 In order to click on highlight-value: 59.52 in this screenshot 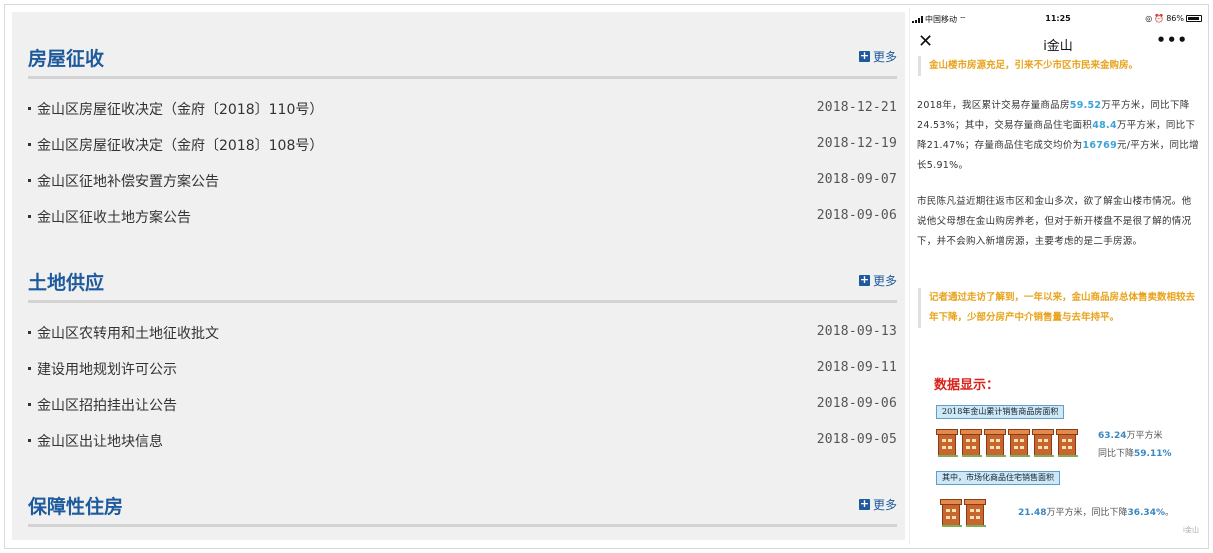, I will do `click(1085, 105)`.